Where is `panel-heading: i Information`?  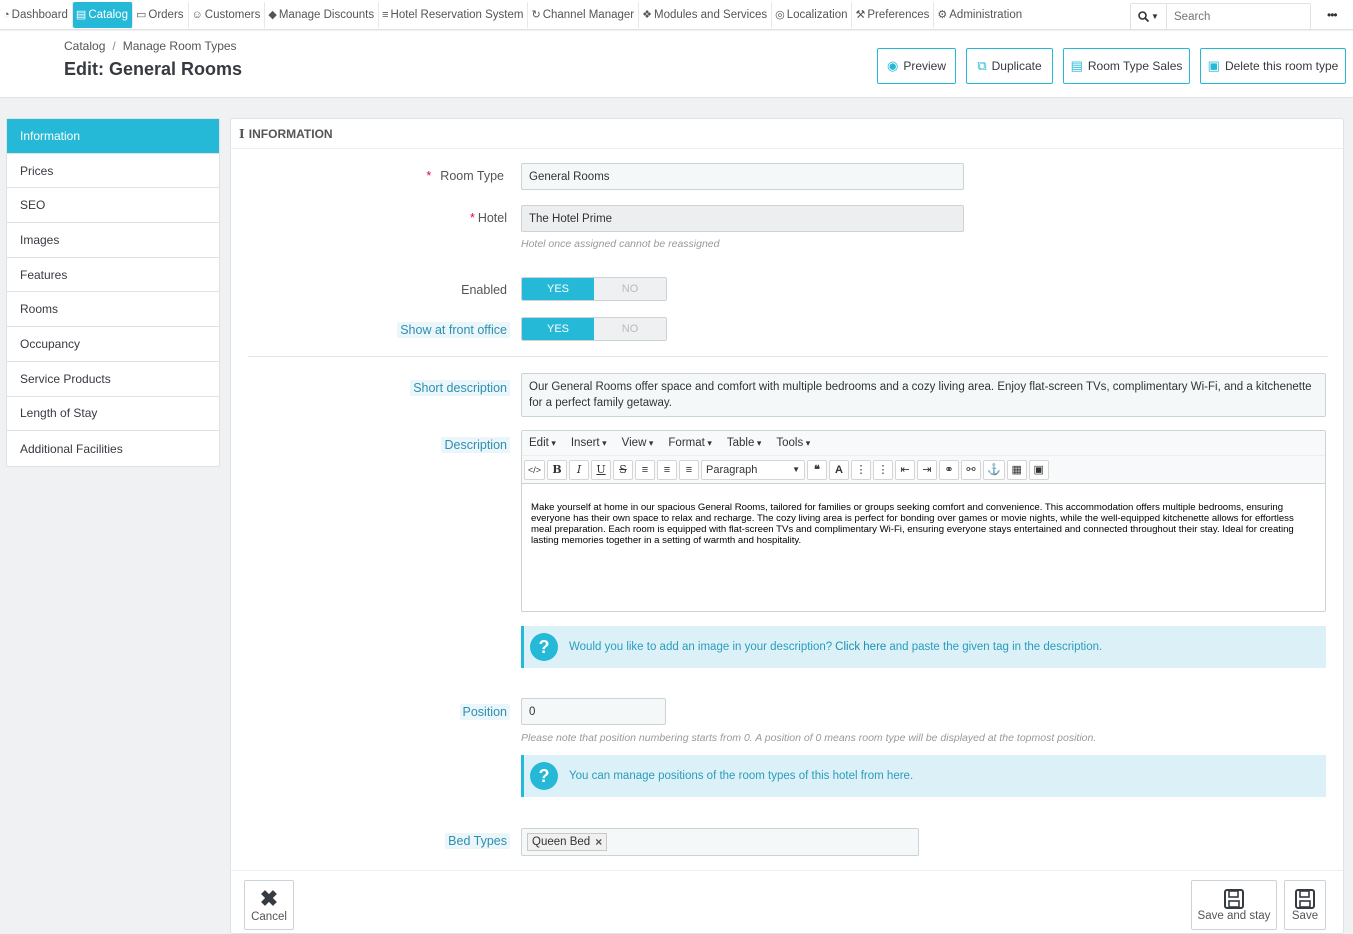 panel-heading: i Information is located at coordinates (286, 134).